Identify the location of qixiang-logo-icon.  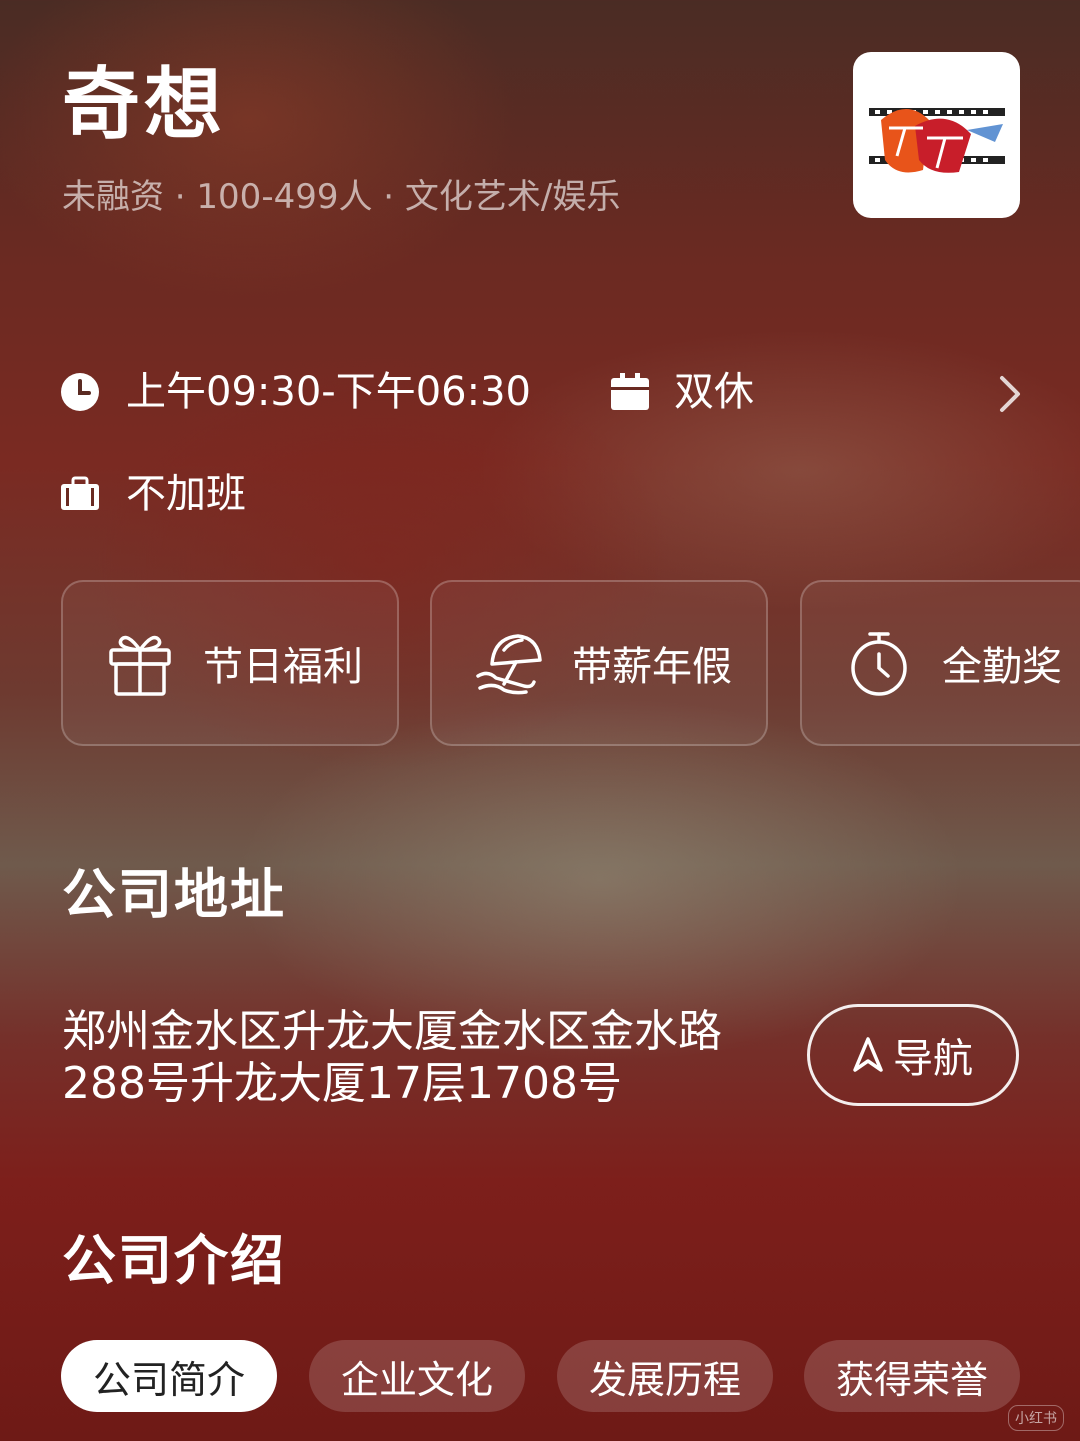
(936, 140).